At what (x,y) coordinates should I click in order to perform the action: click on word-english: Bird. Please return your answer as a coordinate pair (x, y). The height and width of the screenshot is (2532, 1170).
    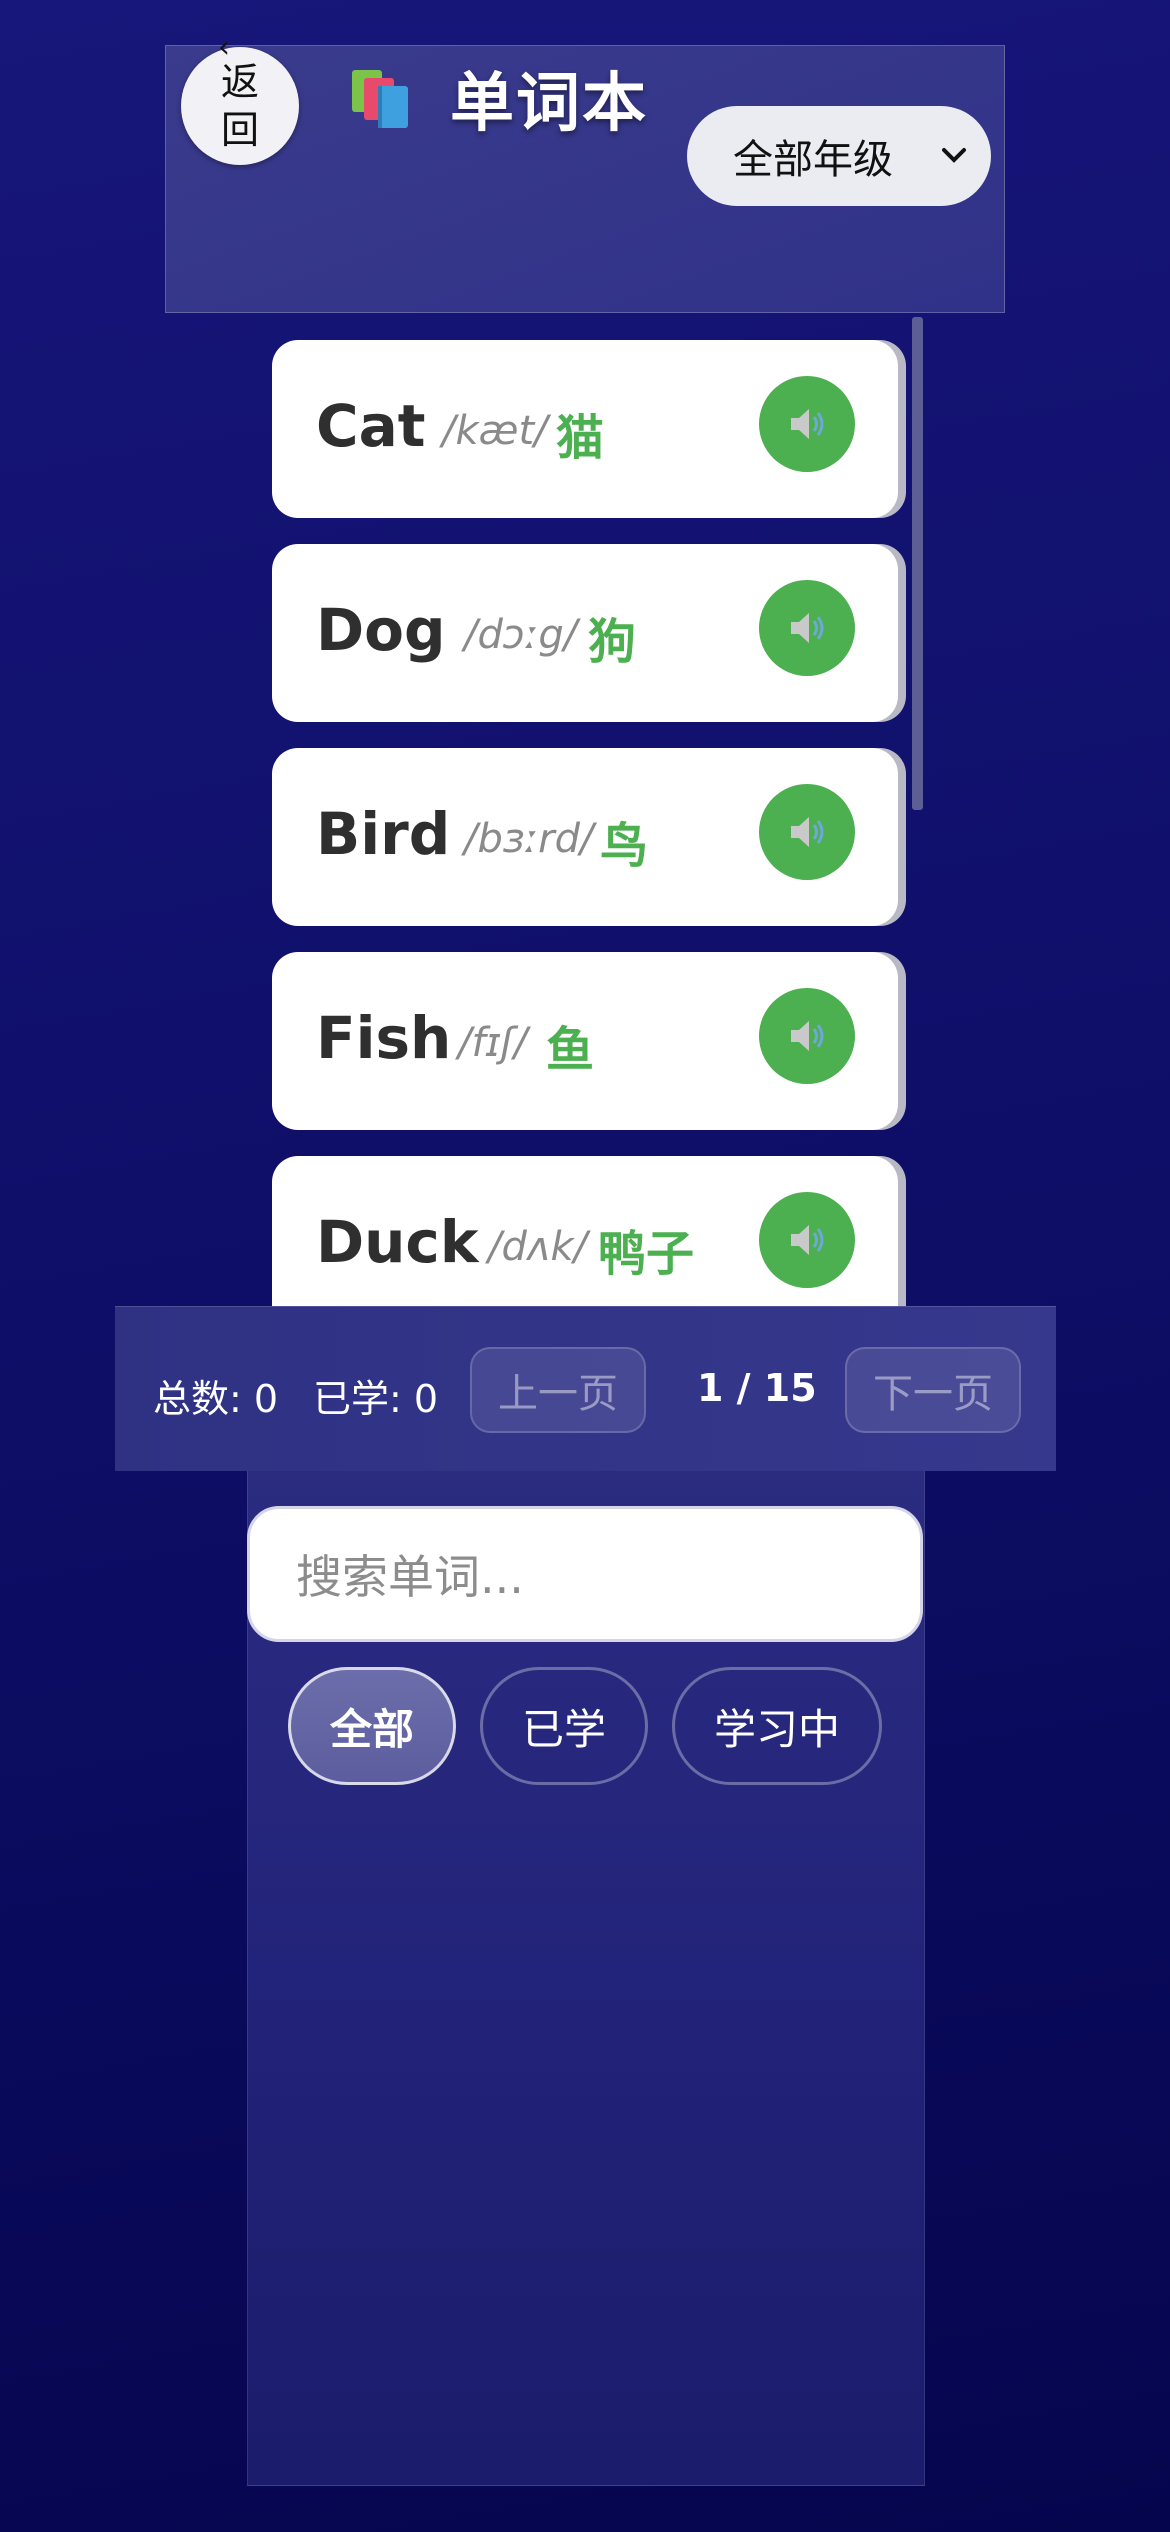
    Looking at the image, I should click on (383, 834).